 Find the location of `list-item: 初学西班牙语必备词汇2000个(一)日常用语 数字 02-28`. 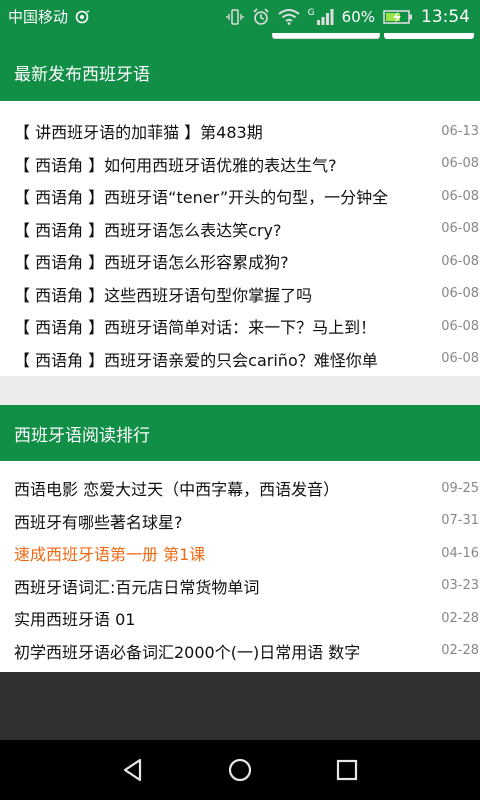

list-item: 初学西班牙语必备词汇2000个(一)日常用语 数字 02-28 is located at coordinates (240, 651).